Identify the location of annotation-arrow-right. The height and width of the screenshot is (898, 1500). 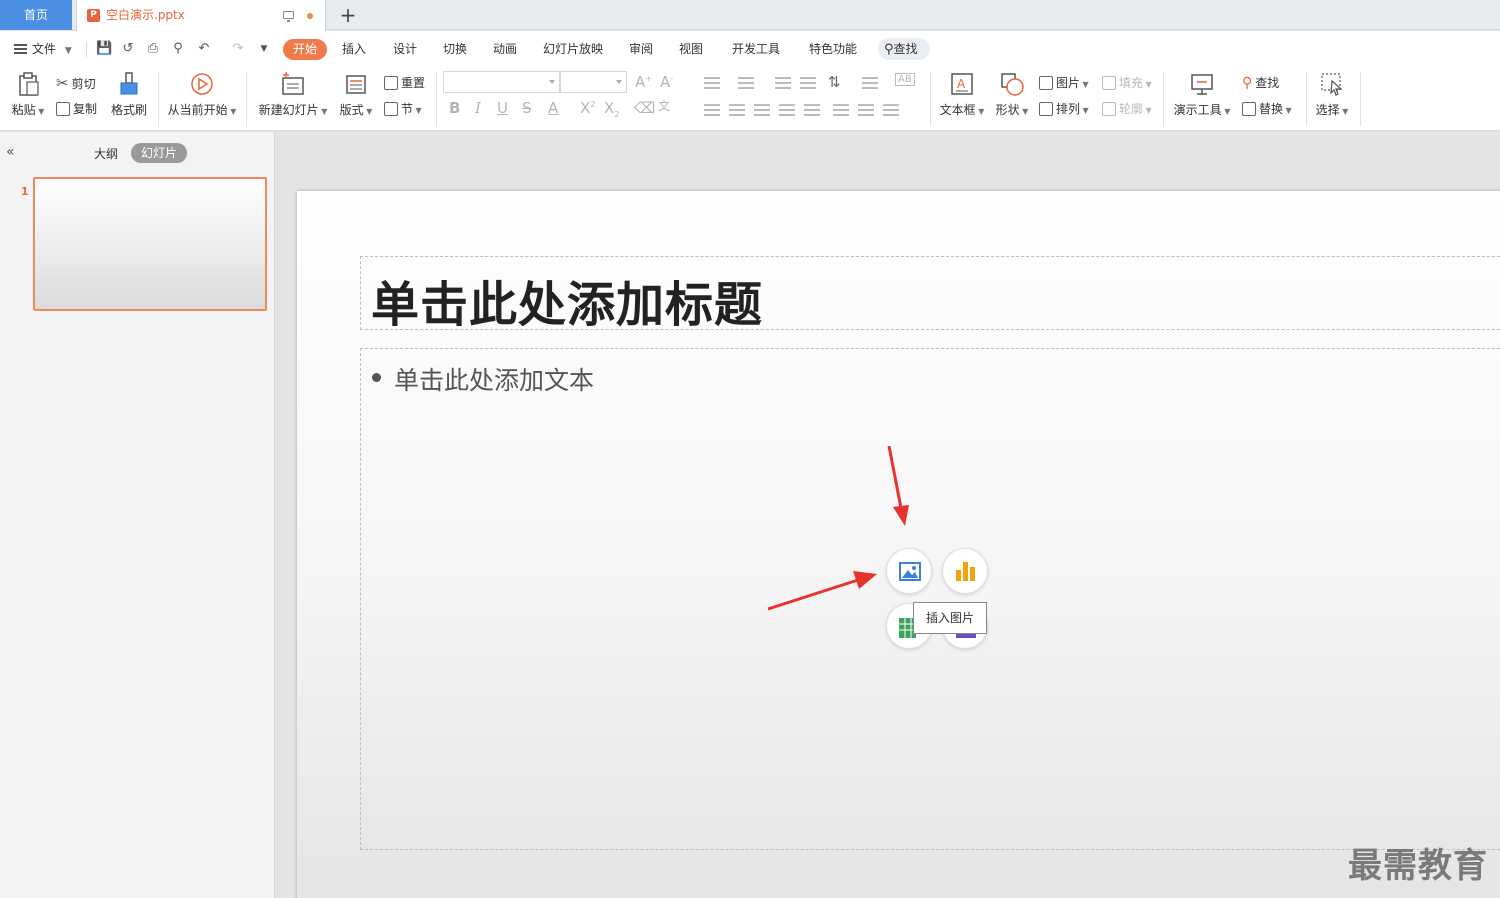
(822, 591).